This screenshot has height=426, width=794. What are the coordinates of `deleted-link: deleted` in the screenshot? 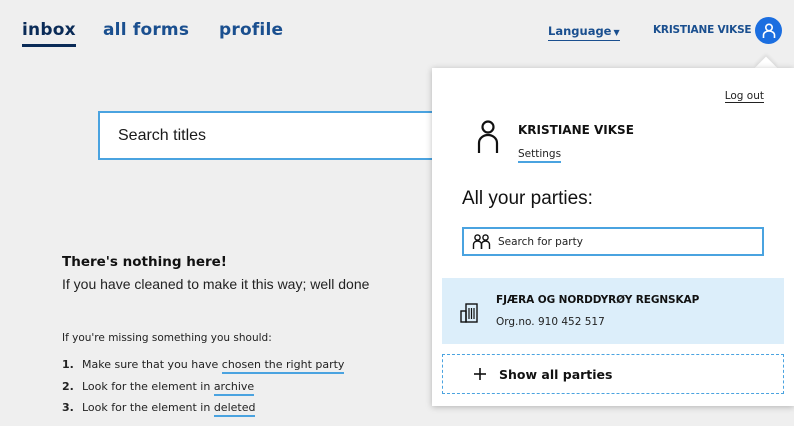 It's located at (234, 409).